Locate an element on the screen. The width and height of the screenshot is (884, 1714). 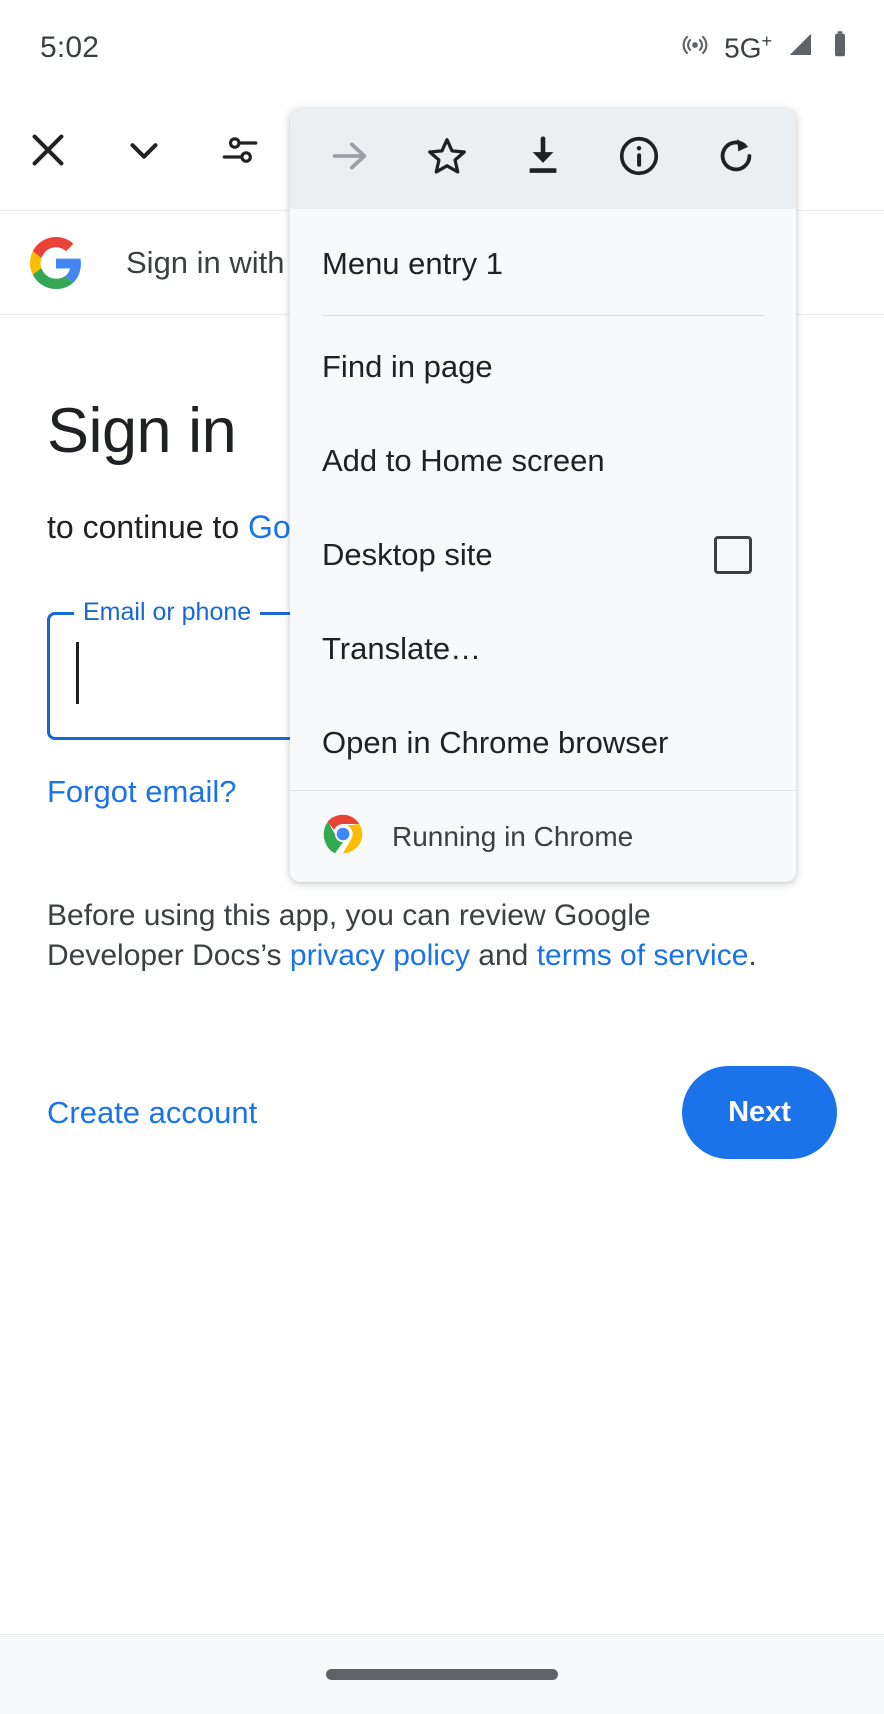
menu-item-menu-entry-1: Menu entry 1 is located at coordinates (543, 264).